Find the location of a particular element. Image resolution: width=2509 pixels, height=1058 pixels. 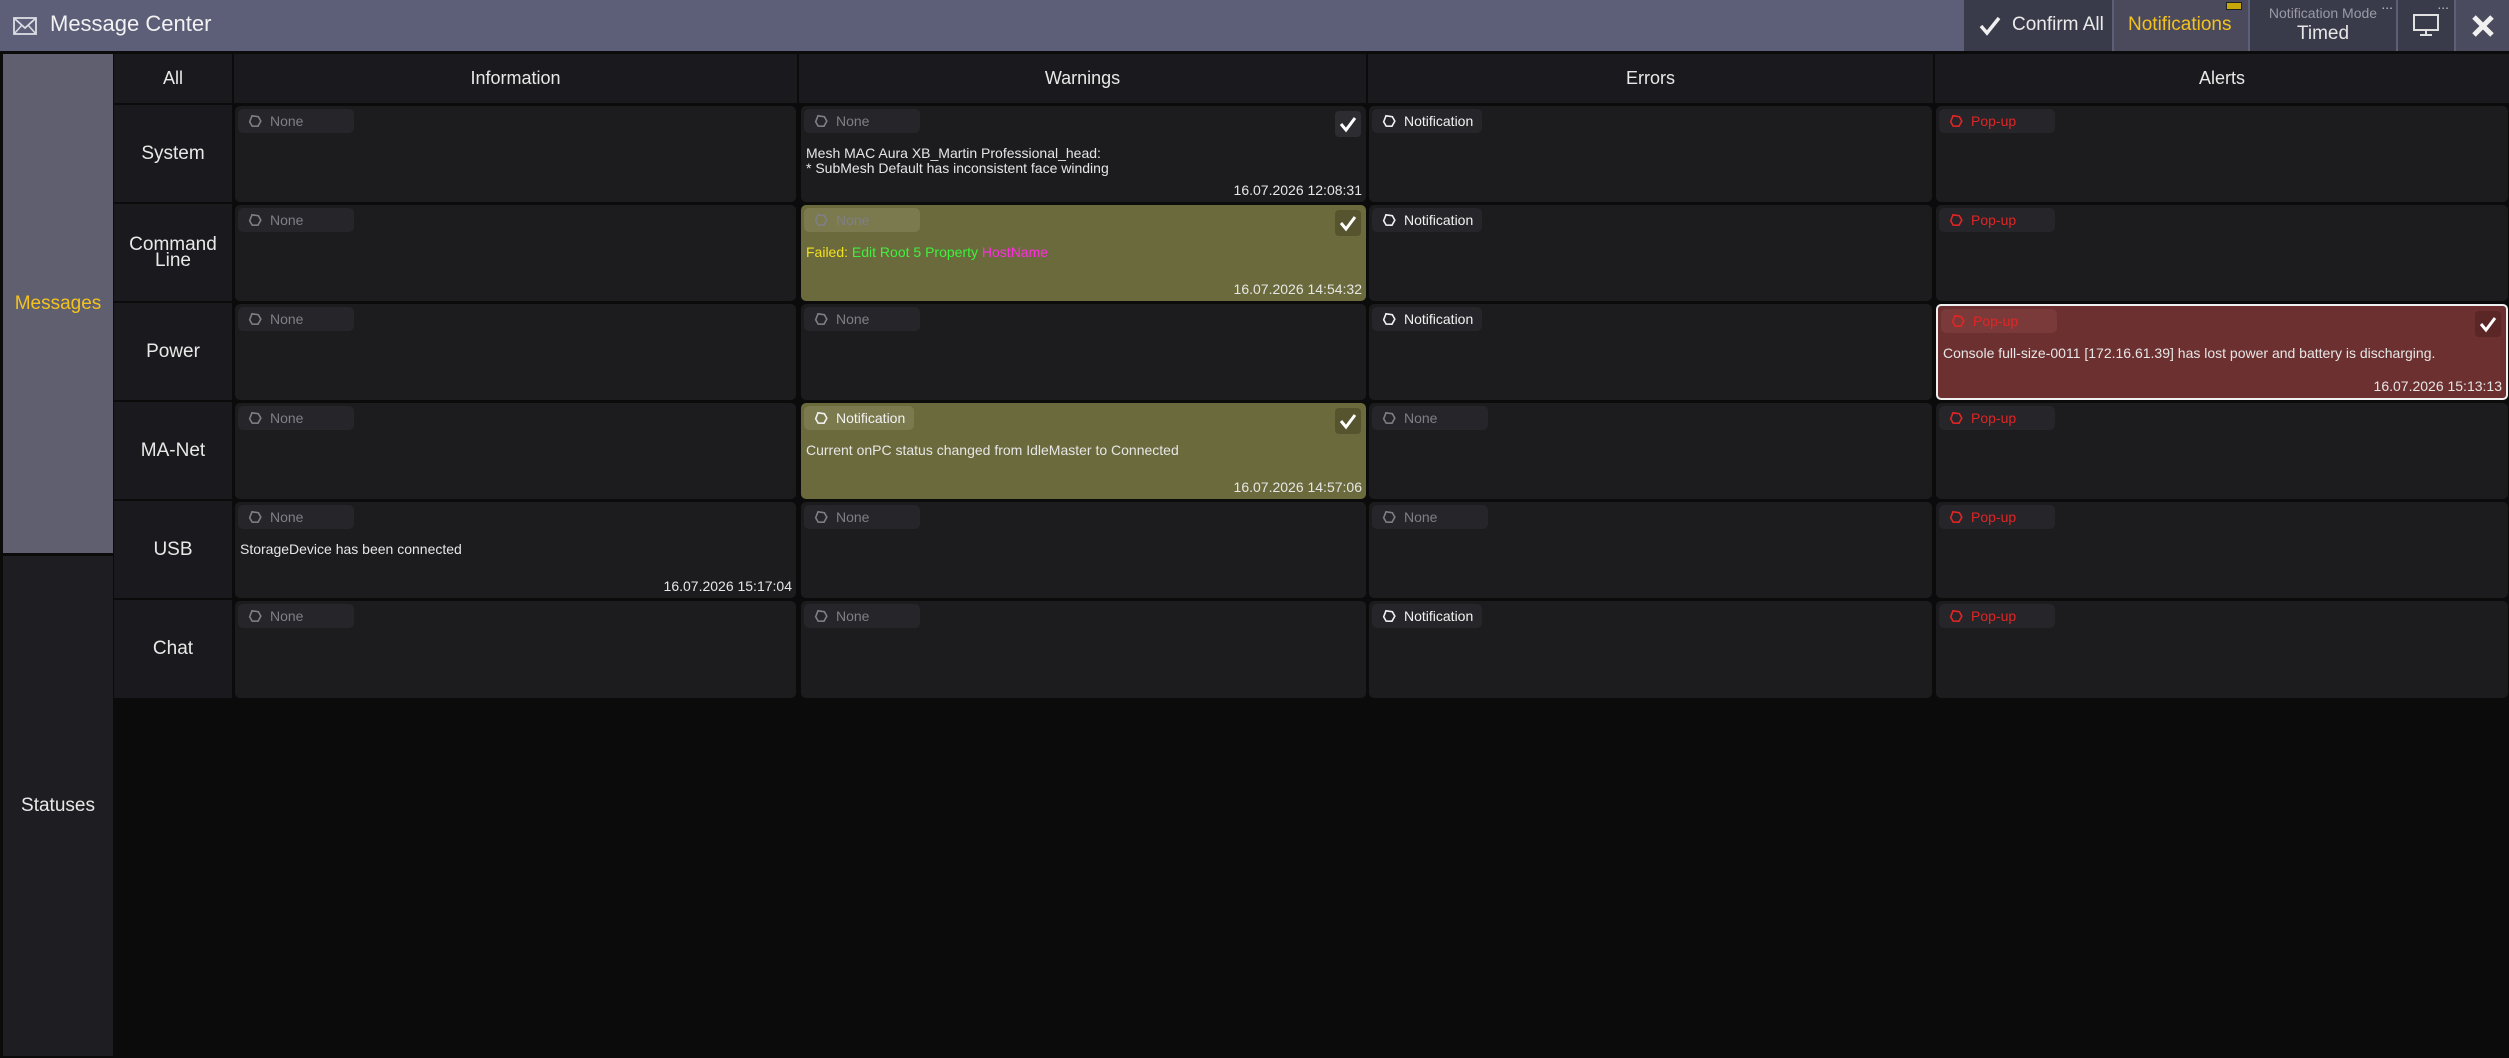

message-cell-command-line-information: None is located at coordinates (515, 253).